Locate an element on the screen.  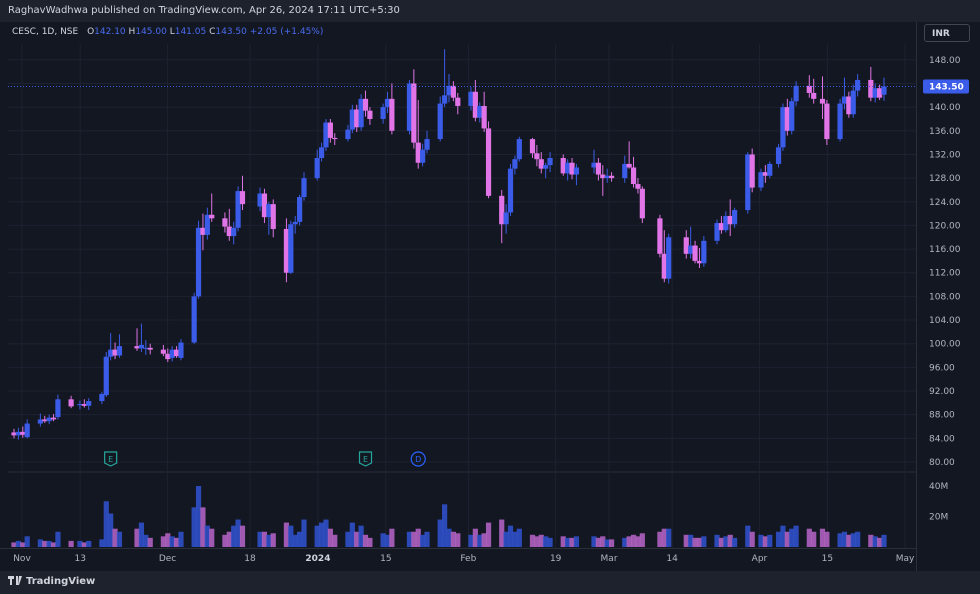
time-tick-label: 15 is located at coordinates (827, 559).